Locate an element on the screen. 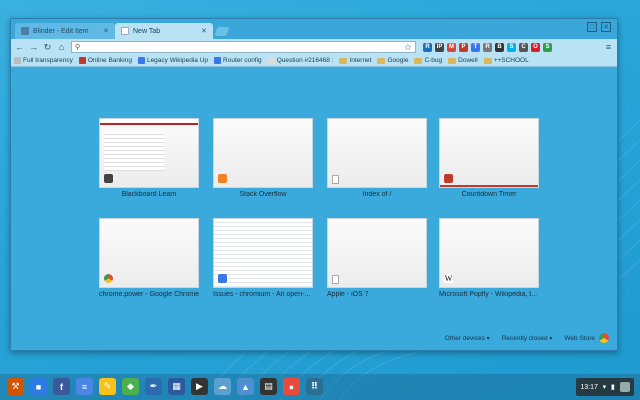 The image size is (640, 400). maps-app-icon: ◆ is located at coordinates (130, 386).